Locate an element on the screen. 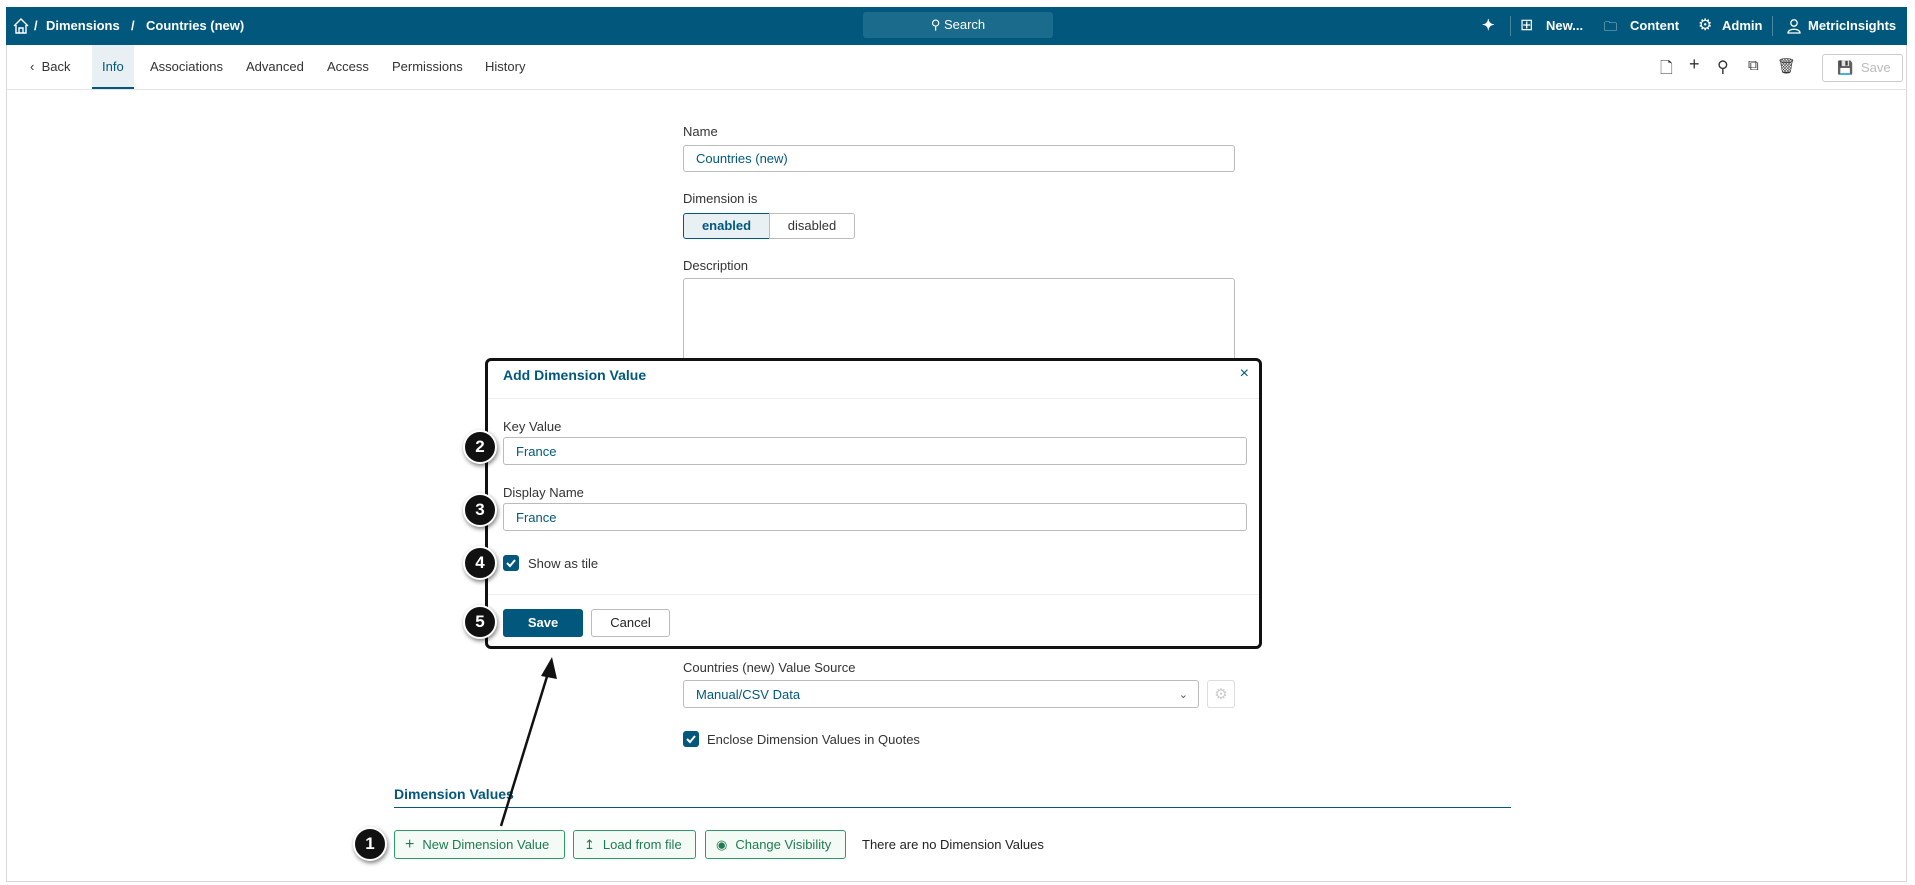  display-name-label: Display Name is located at coordinates (543, 492).